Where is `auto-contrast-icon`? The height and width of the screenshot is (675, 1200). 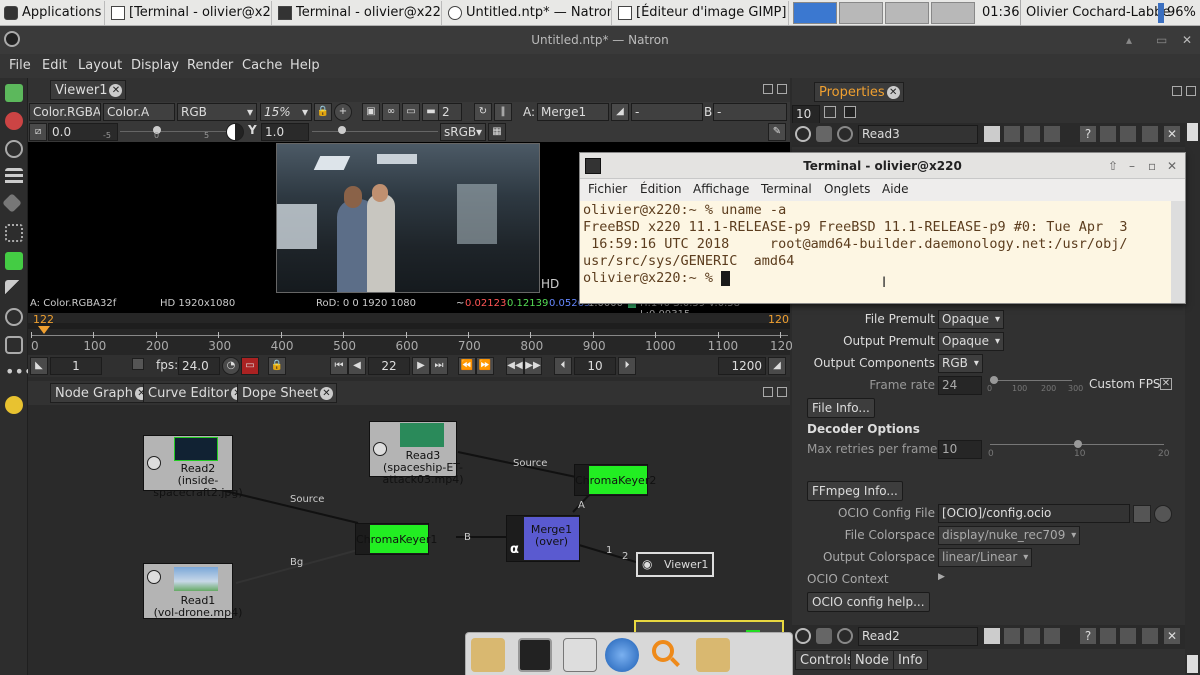
auto-contrast-icon is located at coordinates (235, 132).